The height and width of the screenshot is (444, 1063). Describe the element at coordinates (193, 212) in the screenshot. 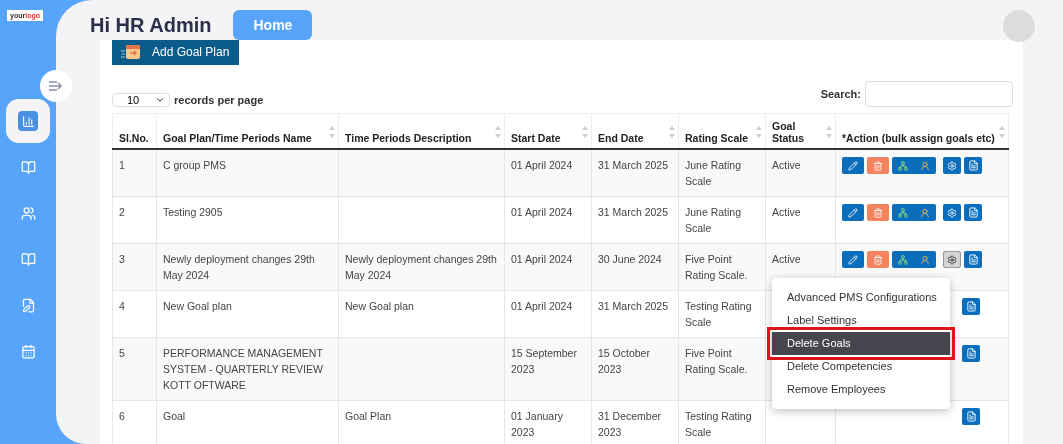

I see `table-cell: Testing 2905` at that location.